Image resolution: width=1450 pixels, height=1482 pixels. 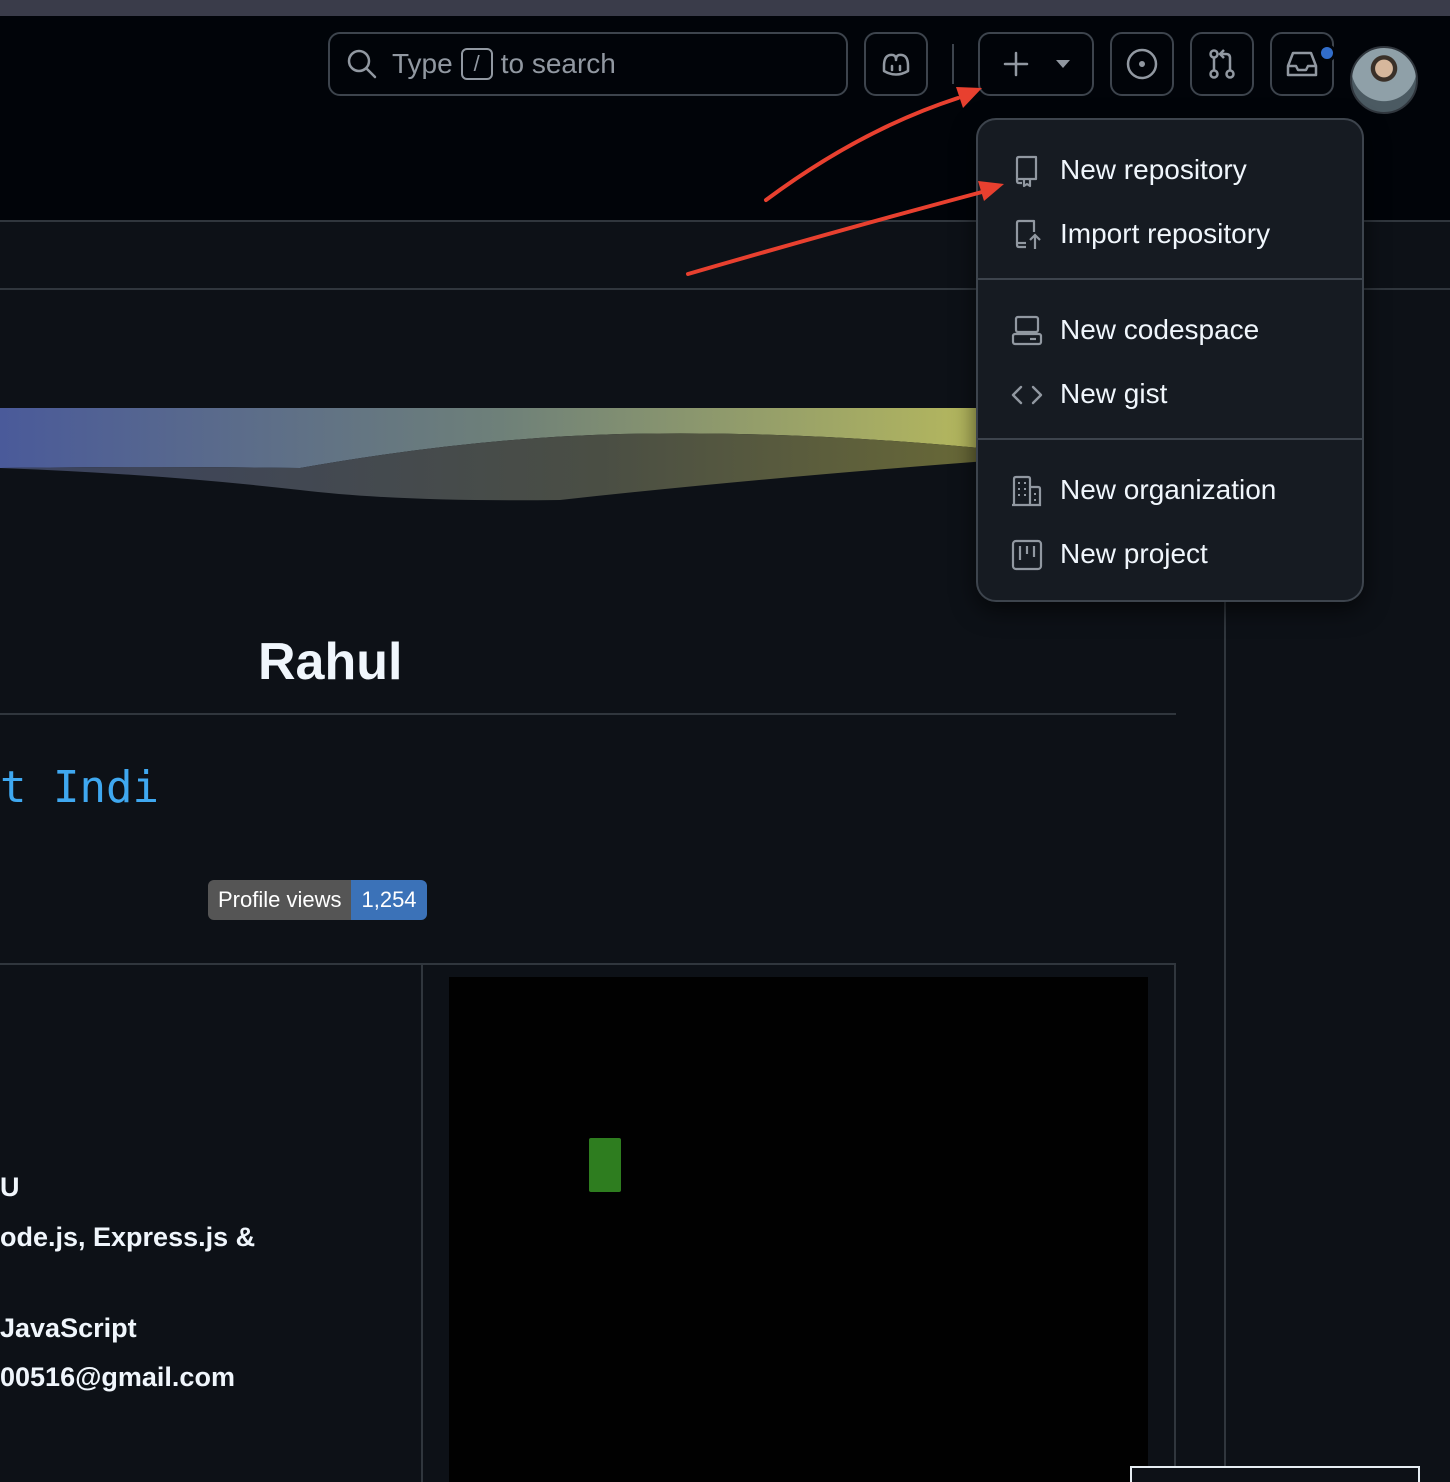 What do you see at coordinates (362, 64) in the screenshot?
I see `search-icon` at bounding box center [362, 64].